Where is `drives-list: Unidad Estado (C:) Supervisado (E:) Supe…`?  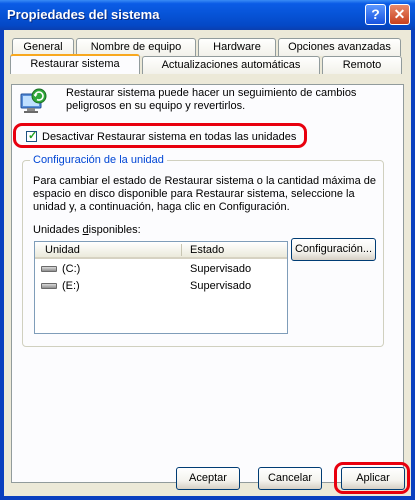 drives-list: Unidad Estado (C:) Supervisado (E:) Supe… is located at coordinates (161, 287).